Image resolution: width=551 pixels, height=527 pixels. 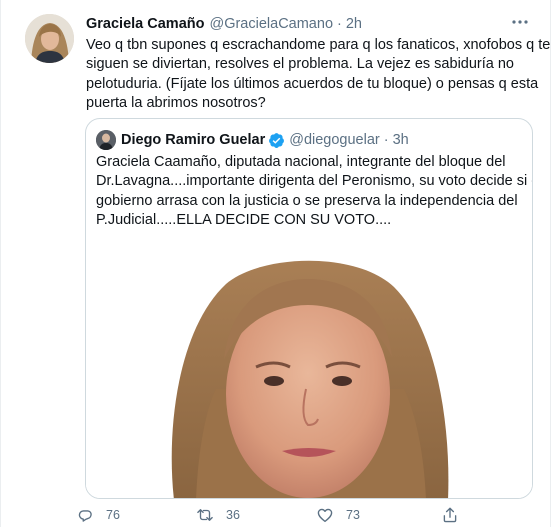 What do you see at coordinates (218, 515) in the screenshot?
I see `retweet-button: 36` at bounding box center [218, 515].